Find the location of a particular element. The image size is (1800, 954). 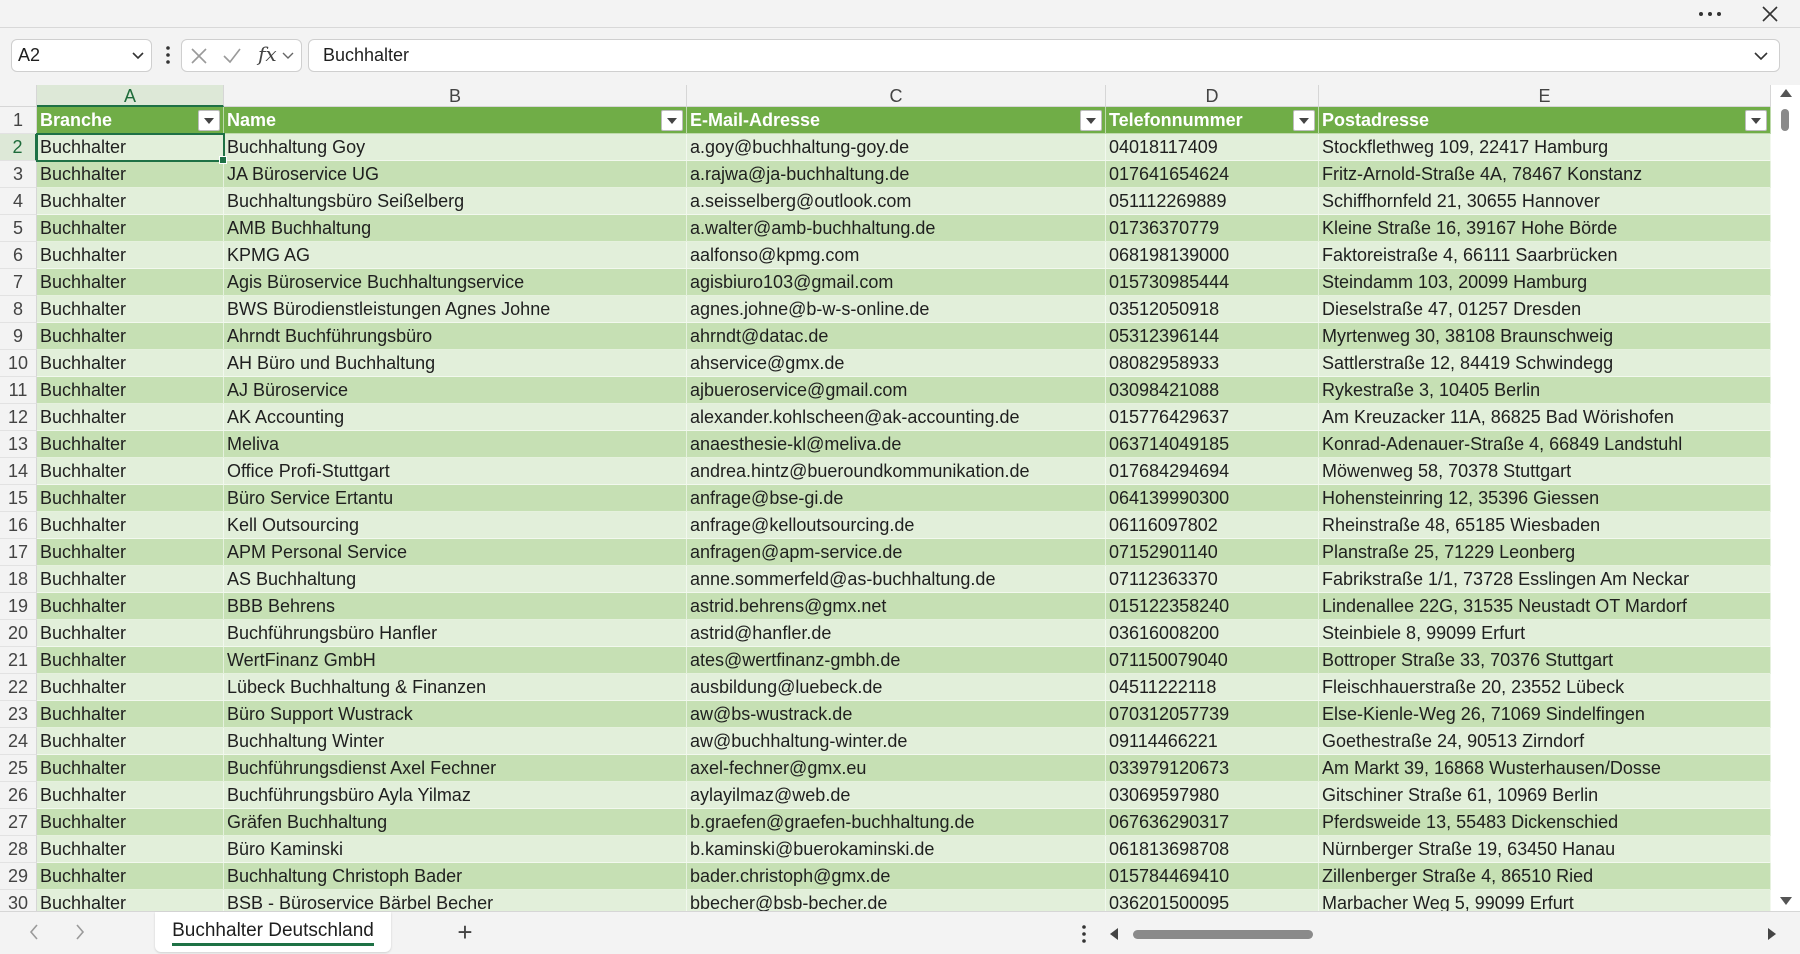

table-cell: anfrage@bse-gi.de is located at coordinates (896, 498).